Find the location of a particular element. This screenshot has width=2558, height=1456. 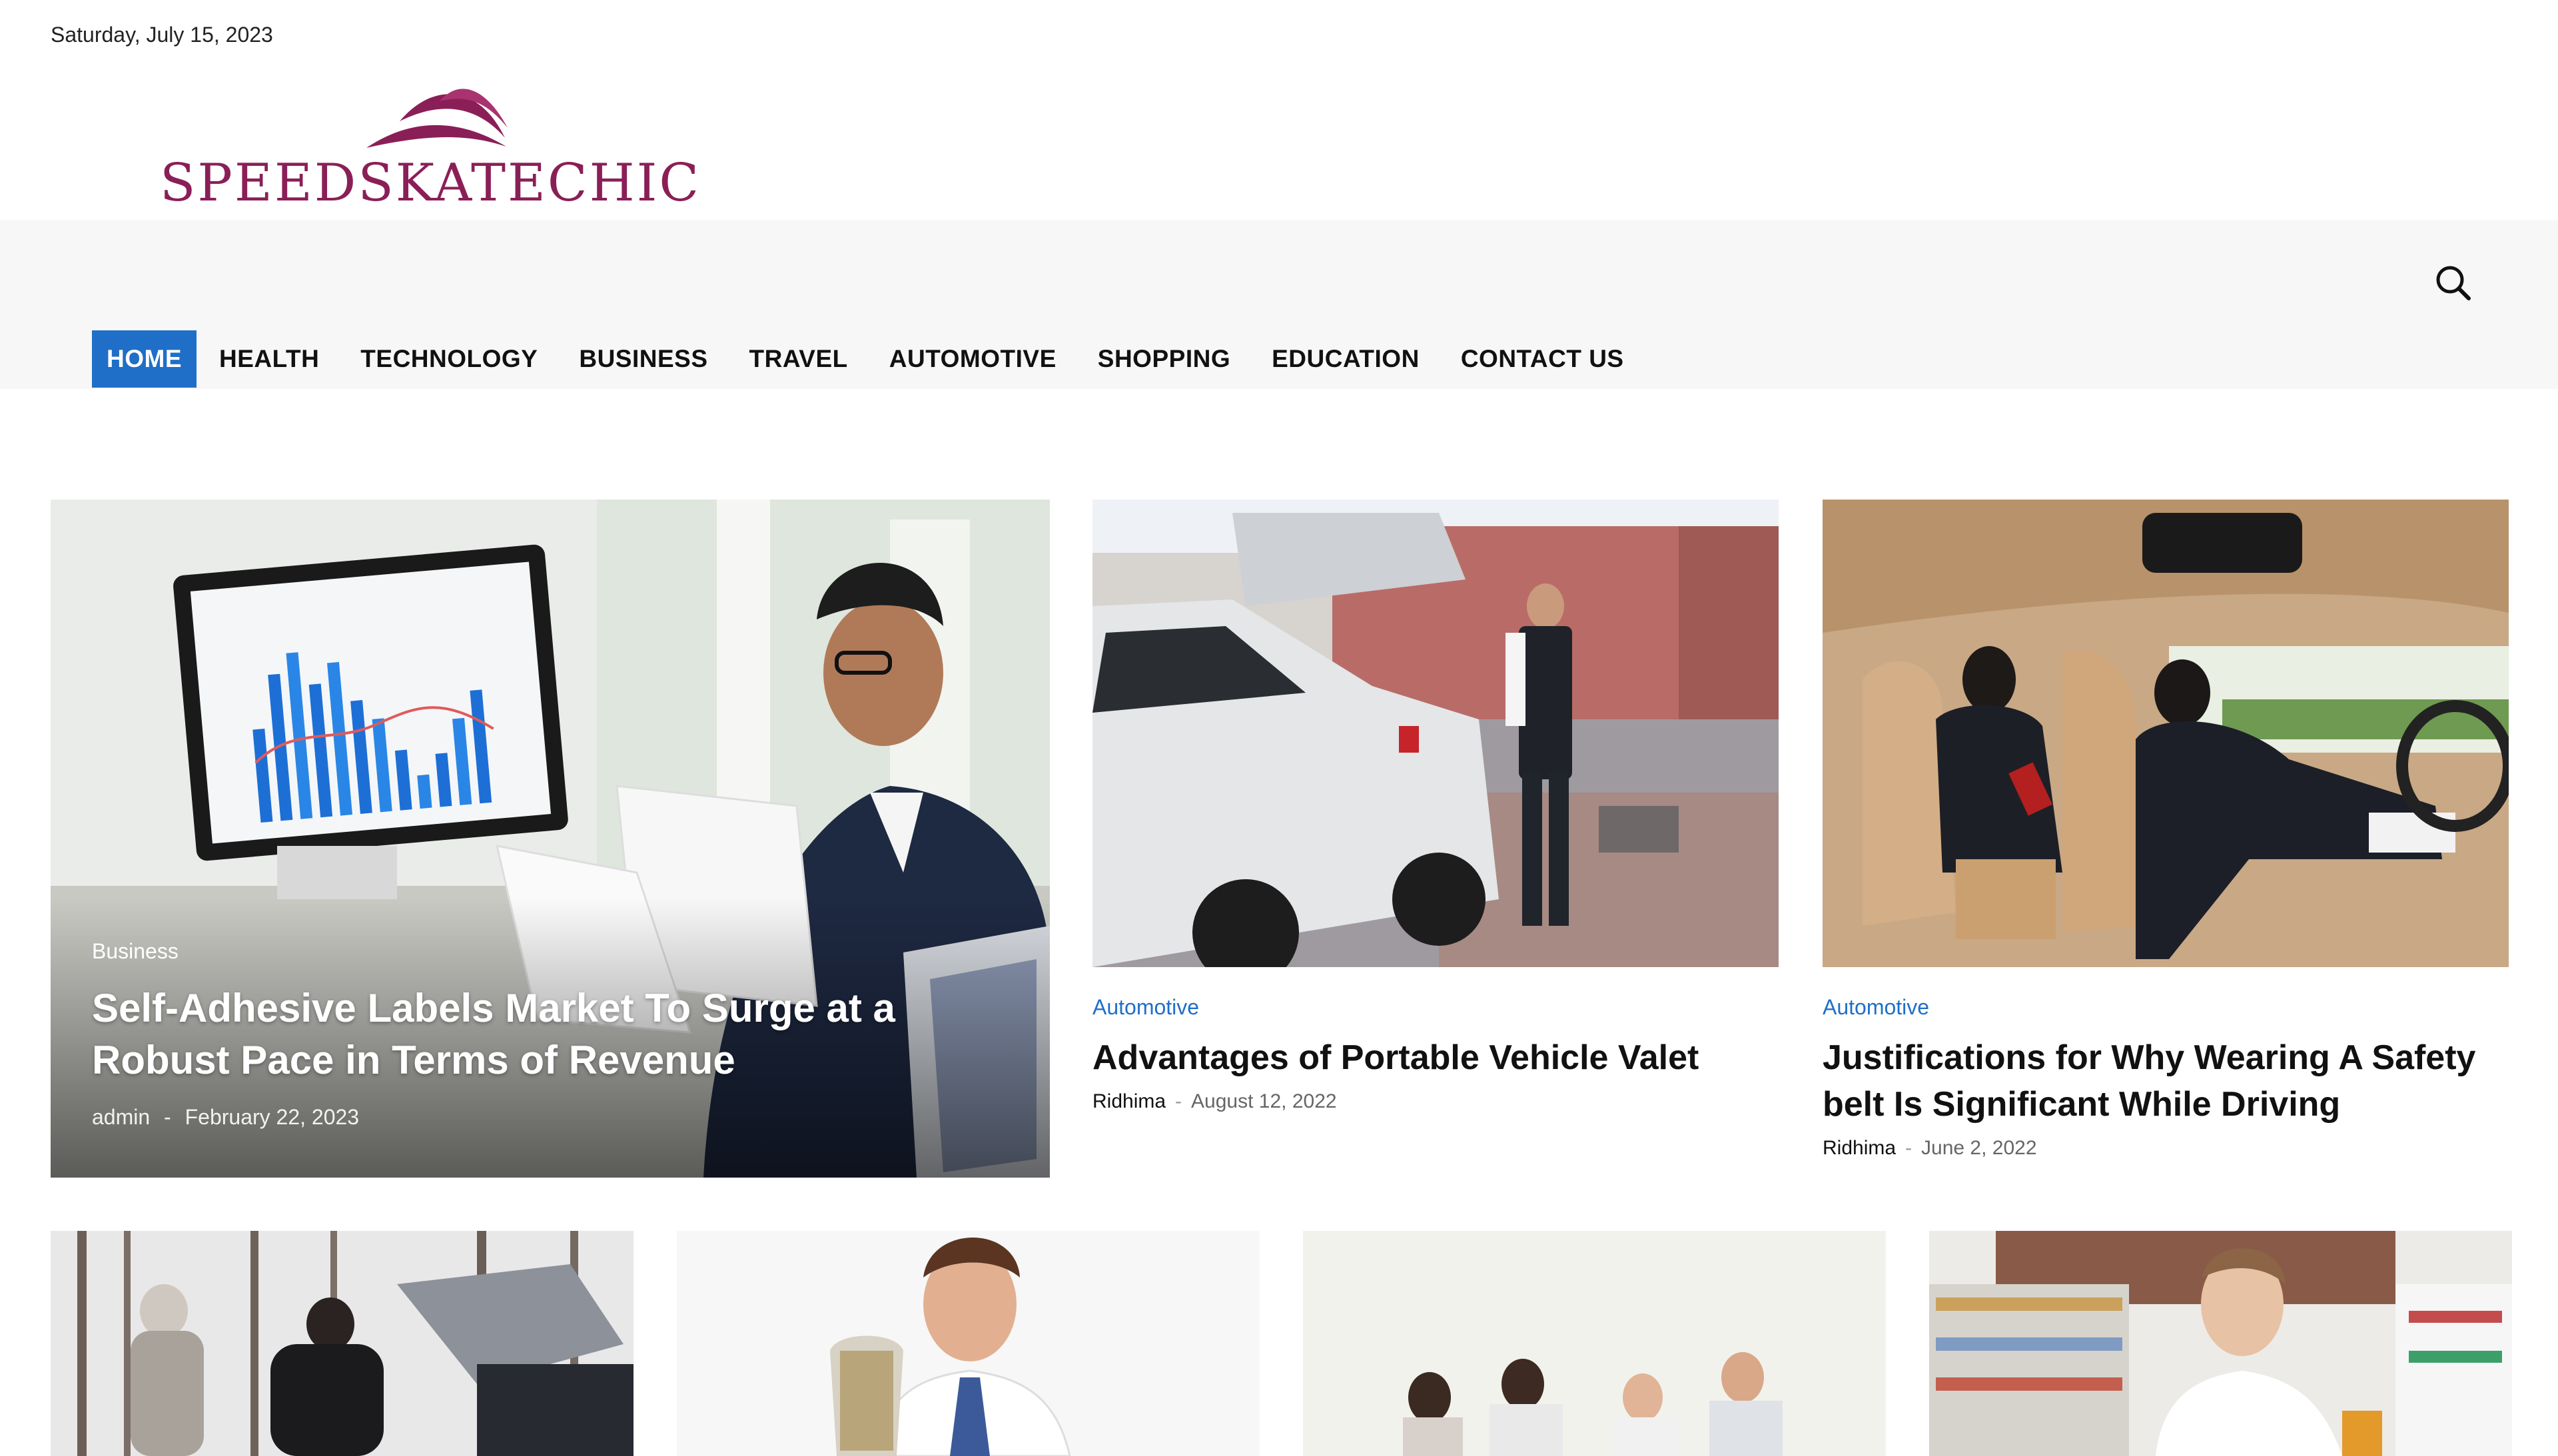

nav-item-education: EDUCATION is located at coordinates (1345, 359).